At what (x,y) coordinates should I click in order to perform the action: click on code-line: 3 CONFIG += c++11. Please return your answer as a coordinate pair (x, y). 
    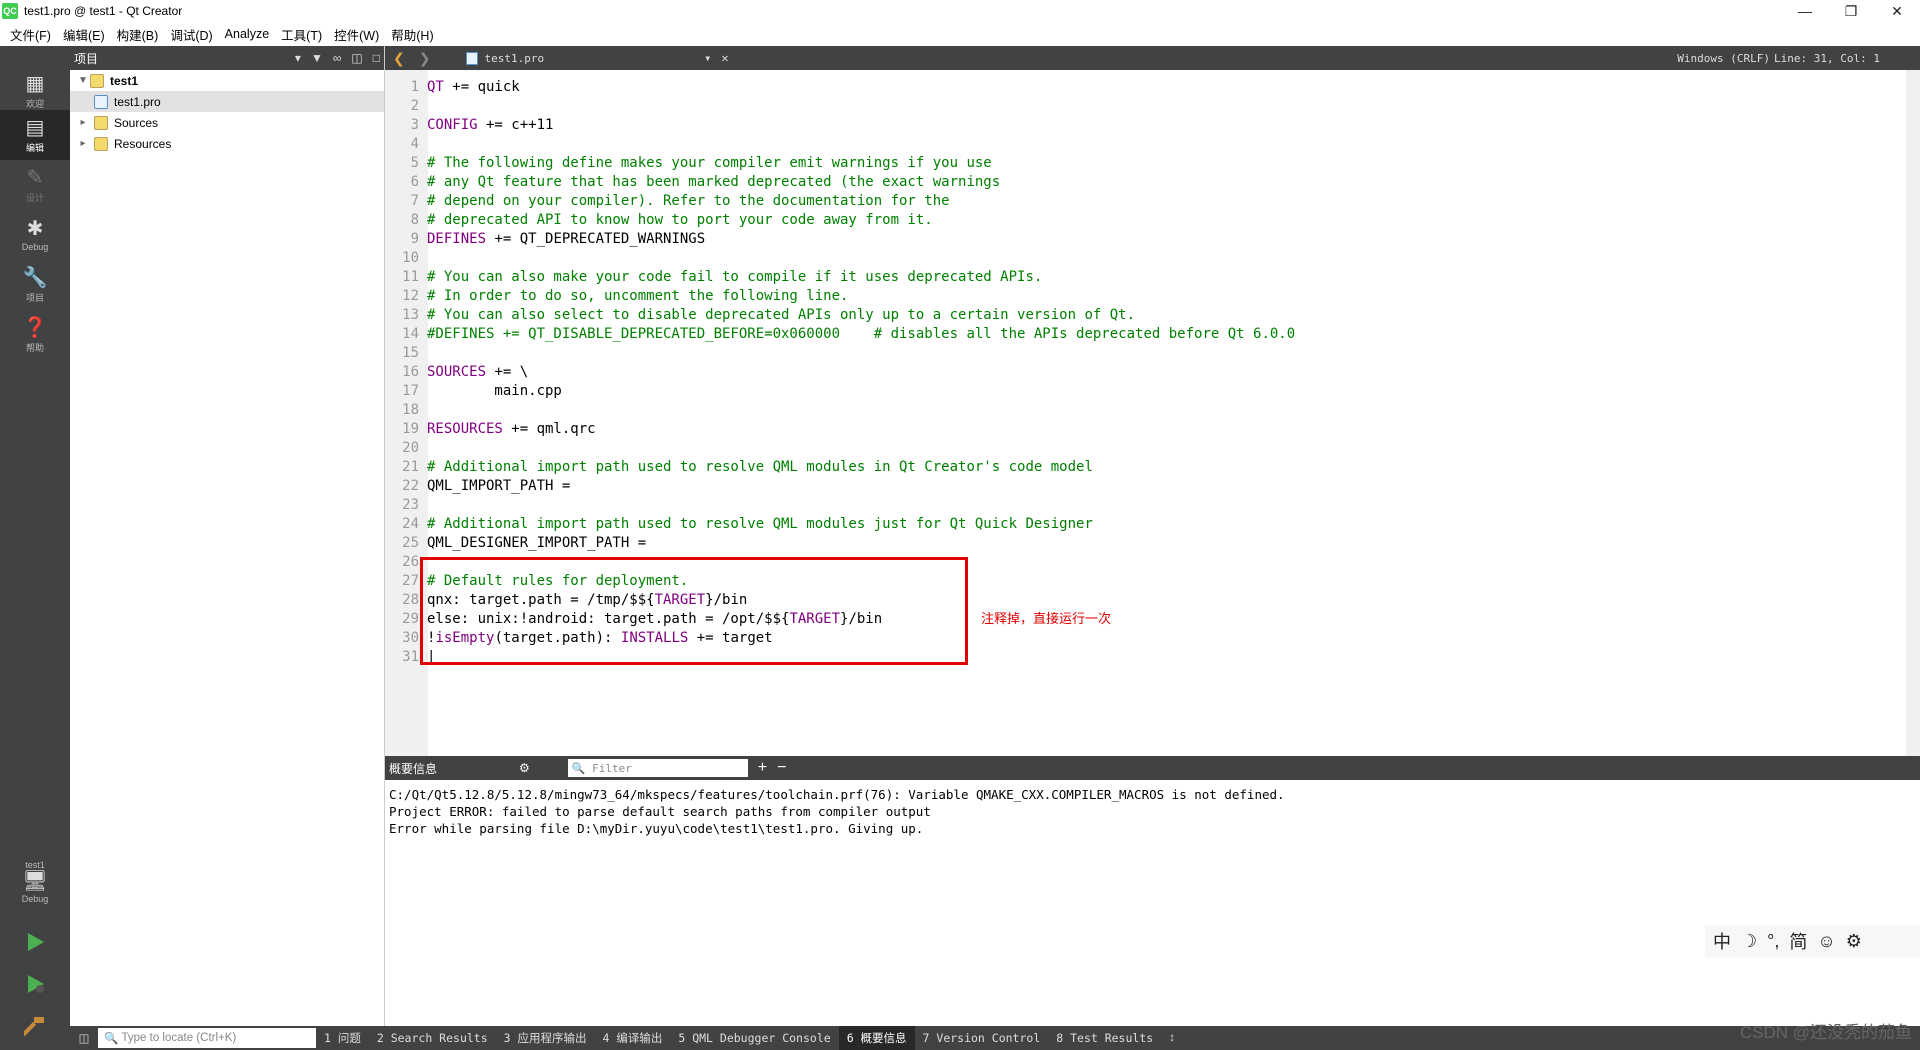
    Looking at the image, I should click on (1145, 125).